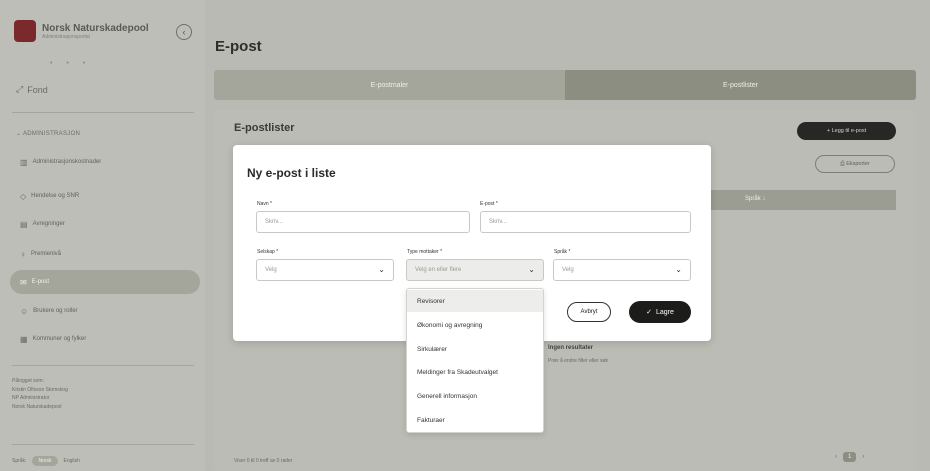 This screenshot has height=471, width=930. I want to click on tab-epostlister: E-postlister, so click(740, 85).